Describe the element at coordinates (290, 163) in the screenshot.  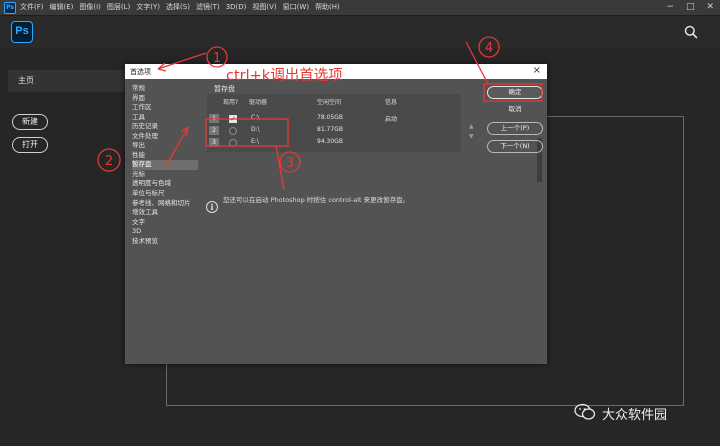
I see `marker-3-label: 3` at that location.